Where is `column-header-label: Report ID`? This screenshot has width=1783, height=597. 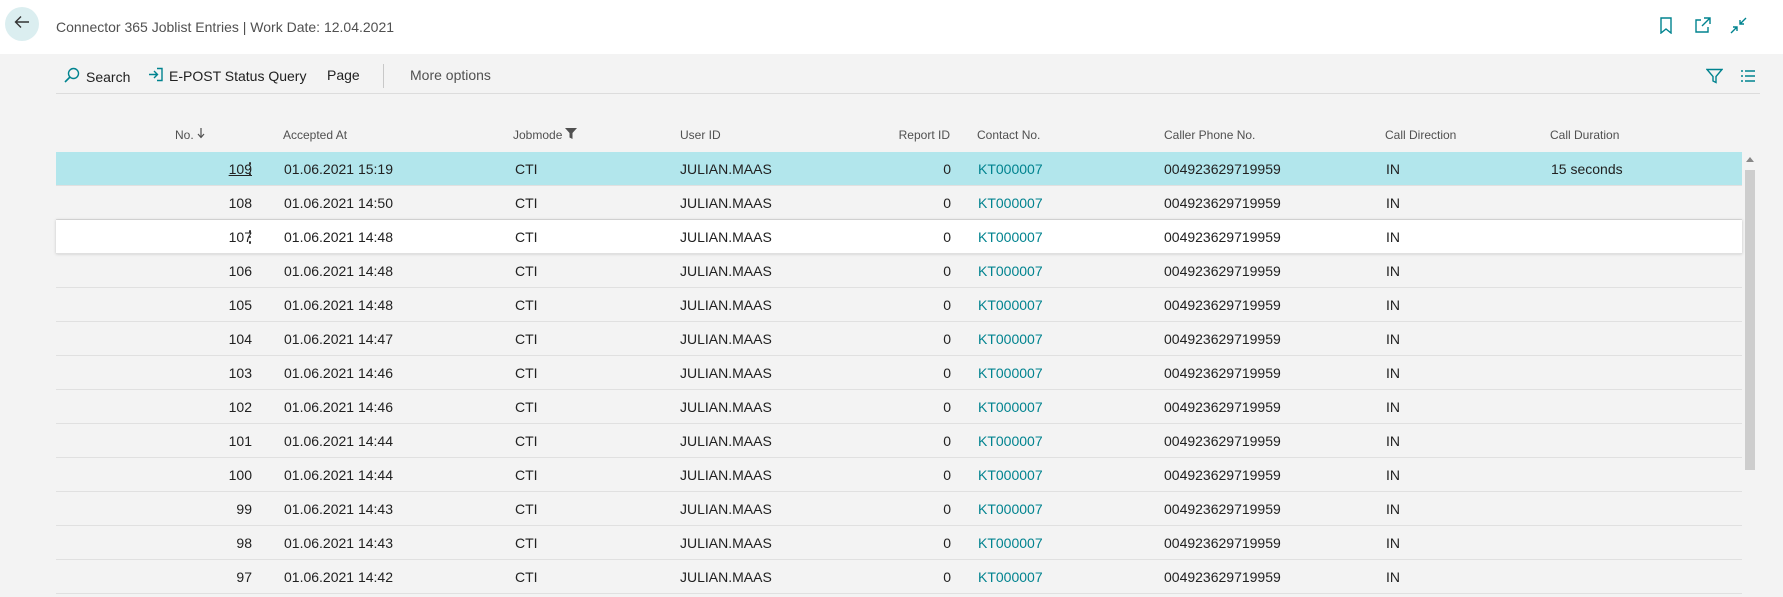 column-header-label: Report ID is located at coordinates (924, 135).